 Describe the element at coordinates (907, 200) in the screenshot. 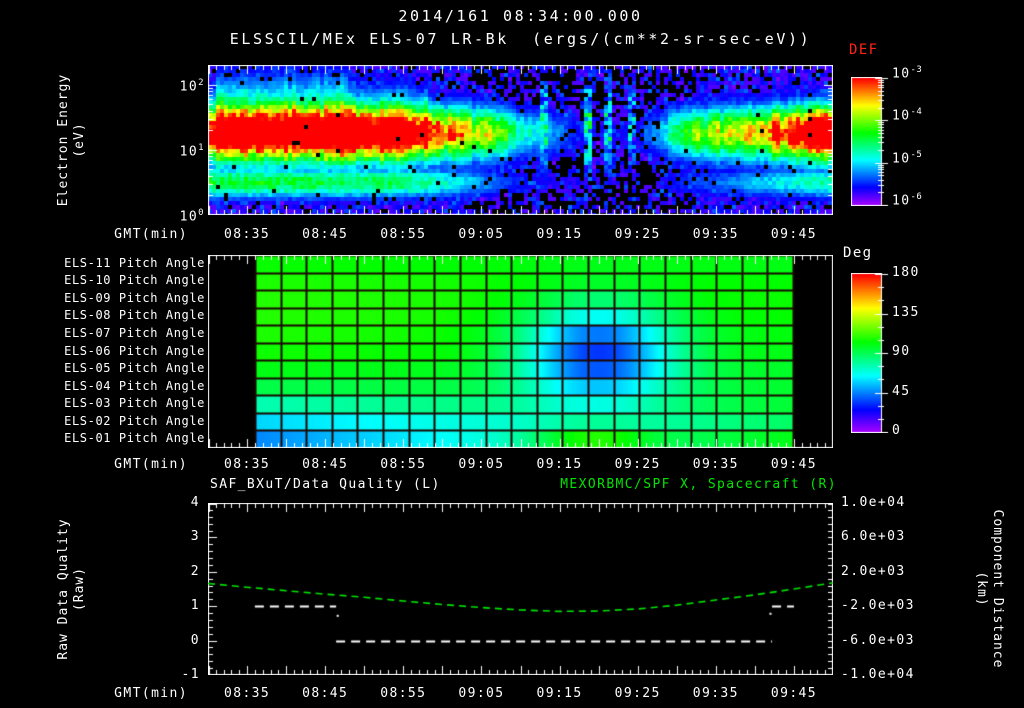

I see `def-tick-label: 10-6` at that location.